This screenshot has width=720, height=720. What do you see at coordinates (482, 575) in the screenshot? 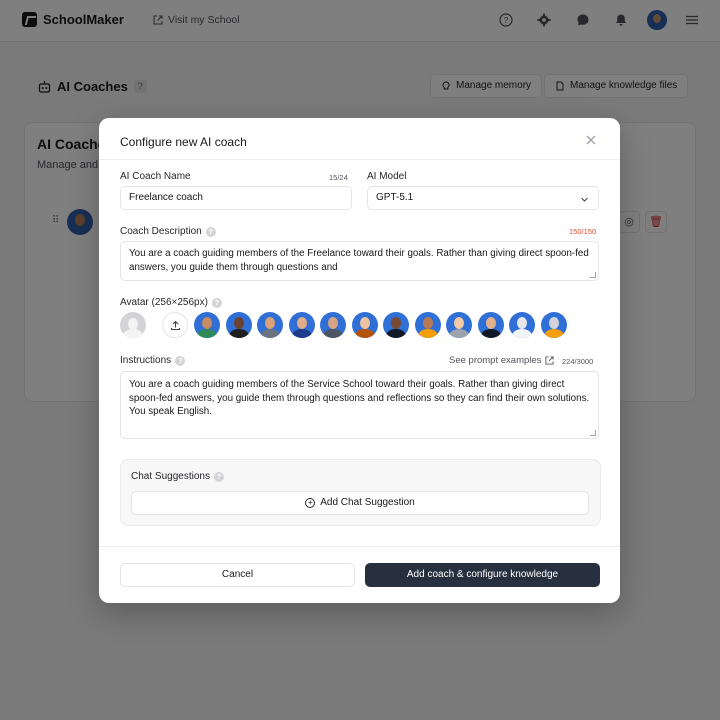
I see `add-coach-button: Add coach & configure knowledge` at bounding box center [482, 575].